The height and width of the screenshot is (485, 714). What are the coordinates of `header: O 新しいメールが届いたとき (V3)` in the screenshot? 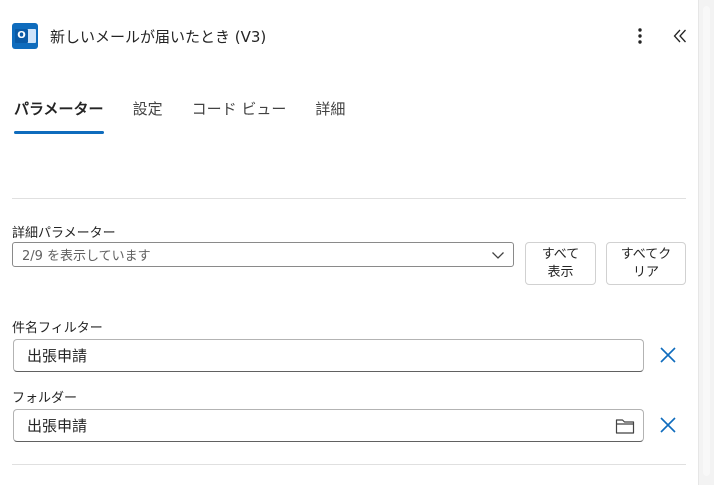 It's located at (139, 36).